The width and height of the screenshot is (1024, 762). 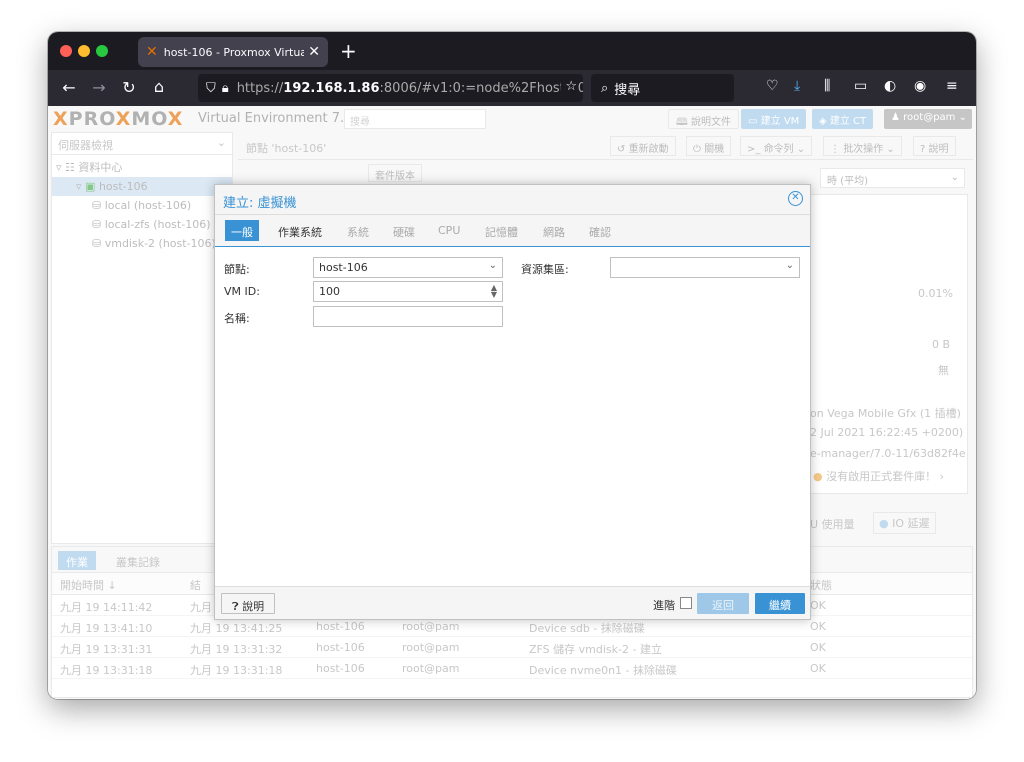 I want to click on search-box: ⌕ 搜尋, so click(x=662, y=88).